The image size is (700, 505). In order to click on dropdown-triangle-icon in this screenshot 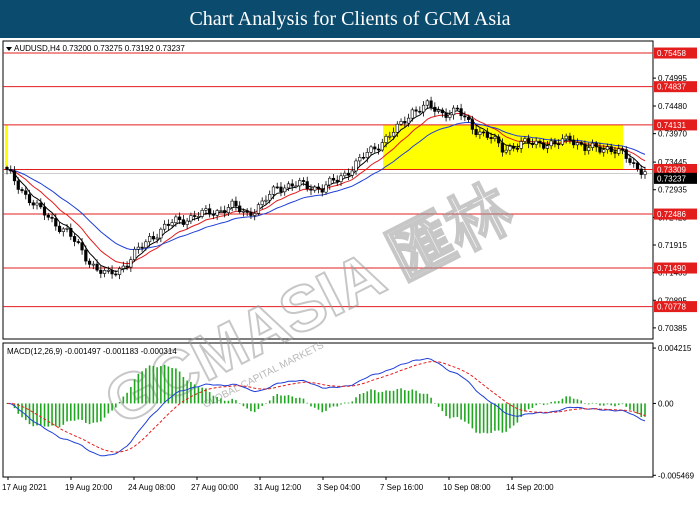, I will do `click(9, 49)`.